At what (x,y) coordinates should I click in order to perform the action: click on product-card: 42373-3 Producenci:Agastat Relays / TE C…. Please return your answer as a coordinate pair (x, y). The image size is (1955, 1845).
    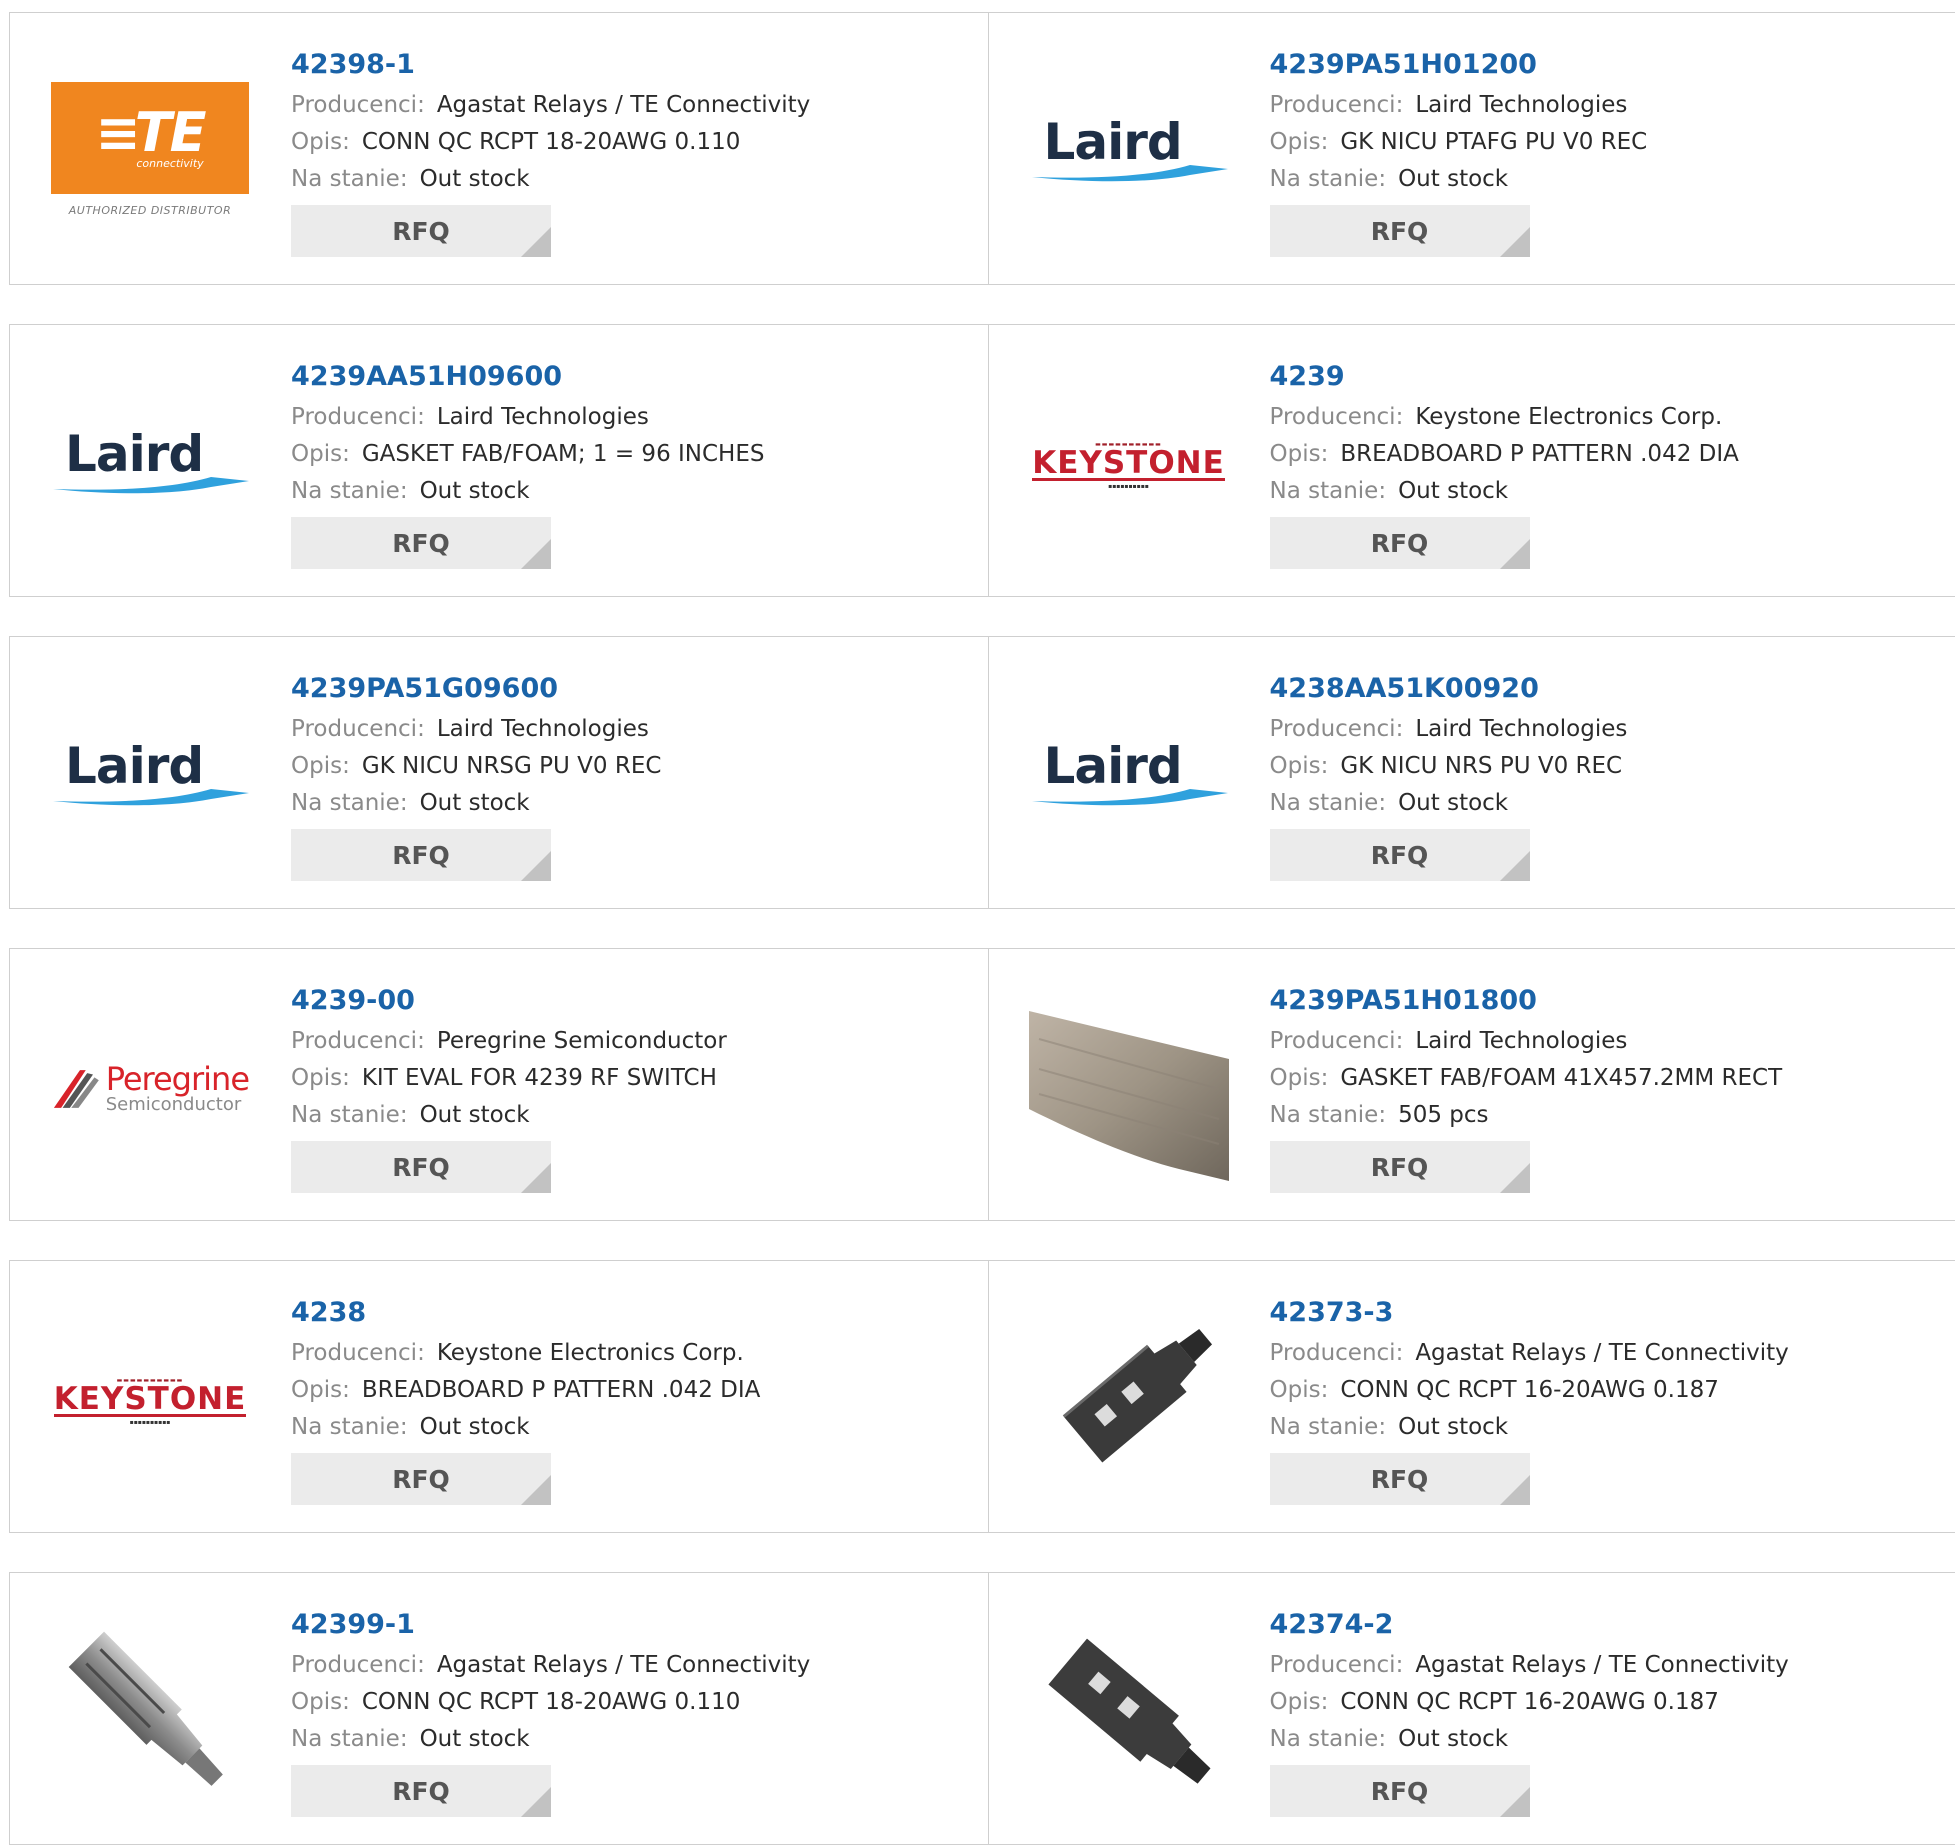
    Looking at the image, I should click on (1471, 1396).